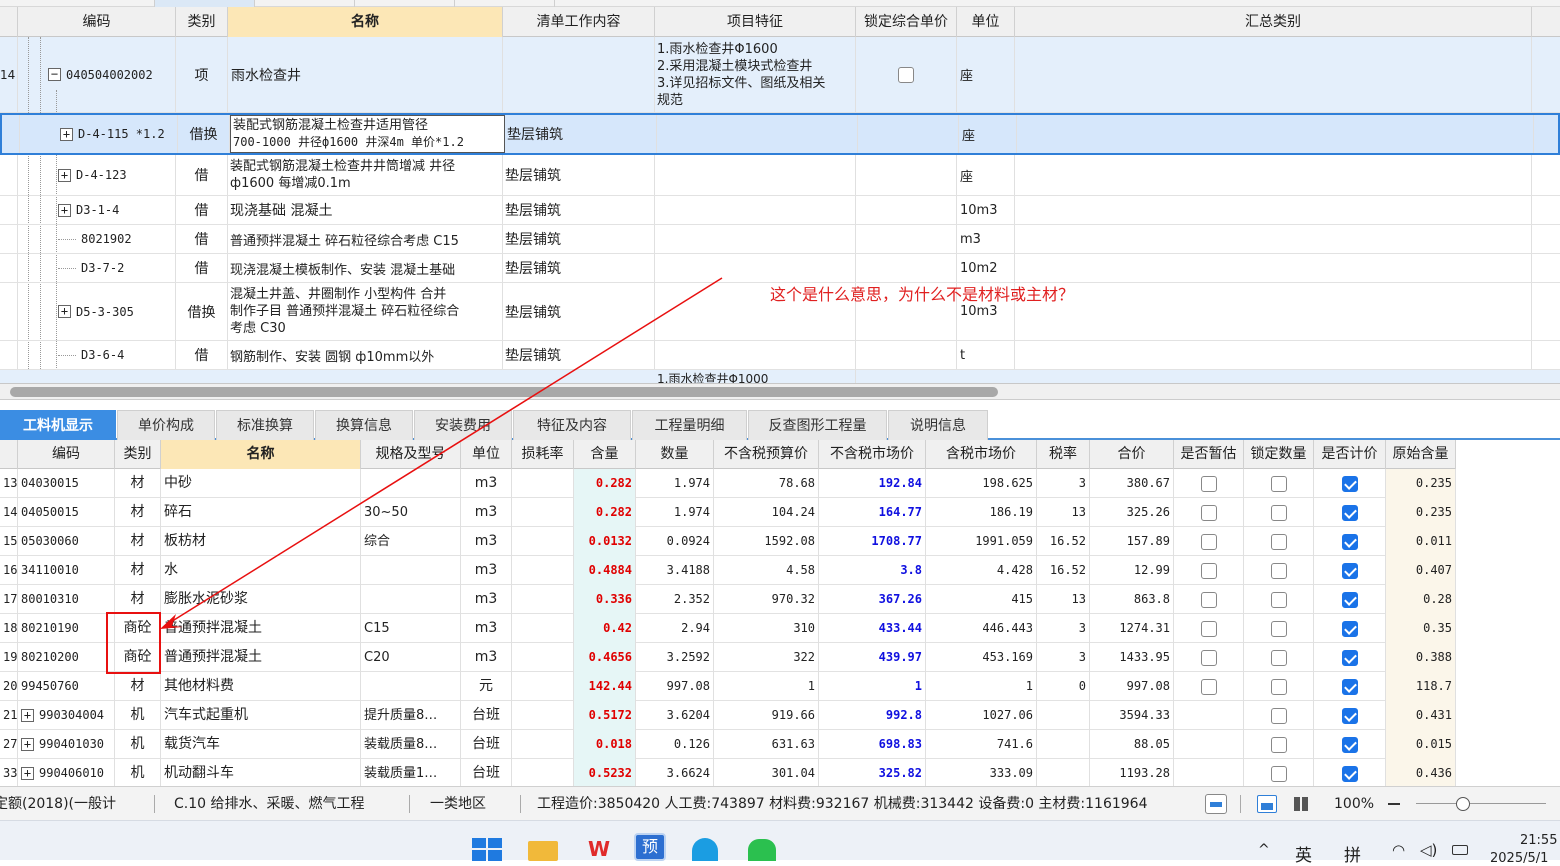 Image resolution: width=1560 pixels, height=866 pixels. Describe the element at coordinates (1398, 850) in the screenshot. I see `wifi-icon: ◠` at that location.